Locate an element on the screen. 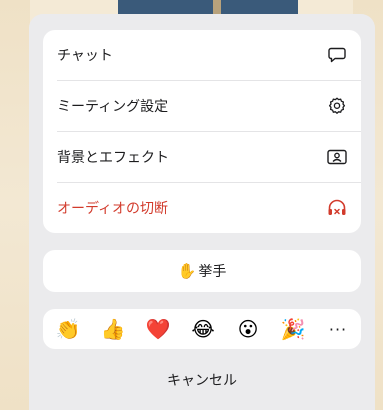 The width and height of the screenshot is (383, 410). red-heart-icon: ❤️ is located at coordinates (158, 329).